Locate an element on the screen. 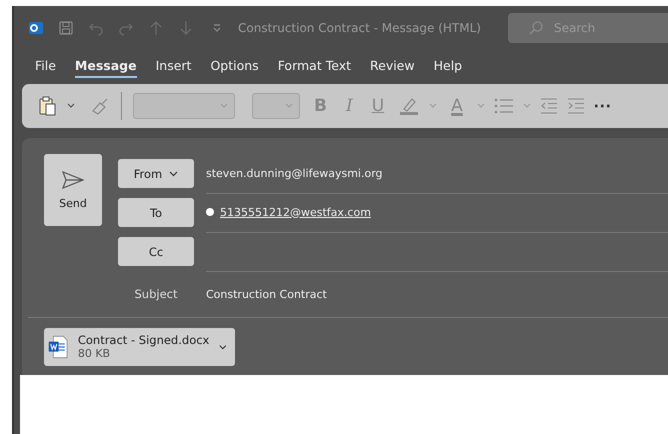  customize-icon is located at coordinates (217, 28).